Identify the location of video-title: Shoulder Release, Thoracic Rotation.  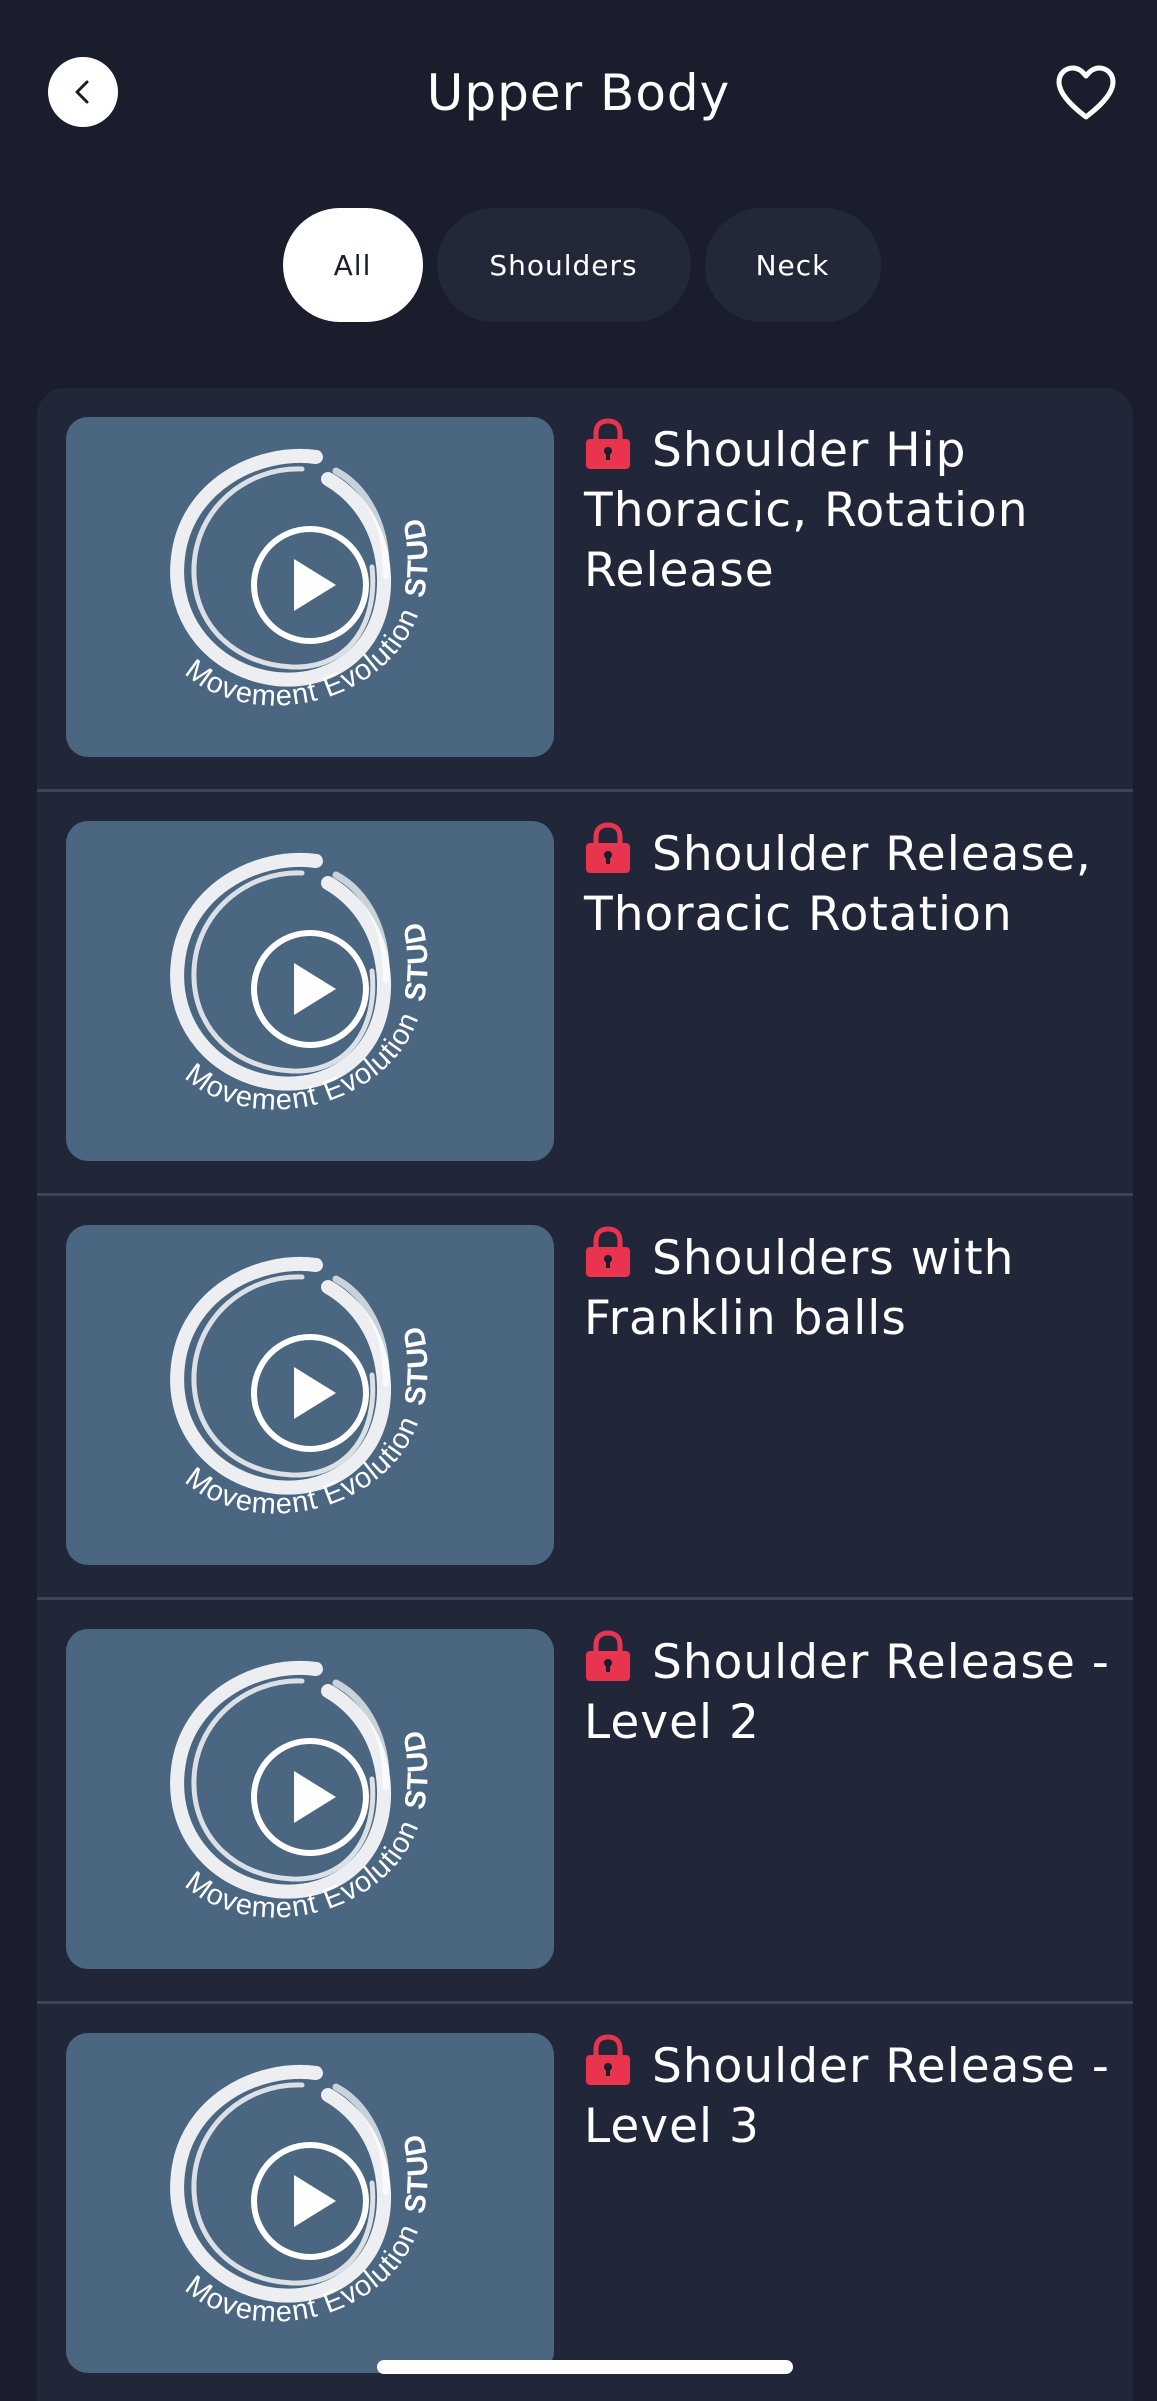
(849, 883).